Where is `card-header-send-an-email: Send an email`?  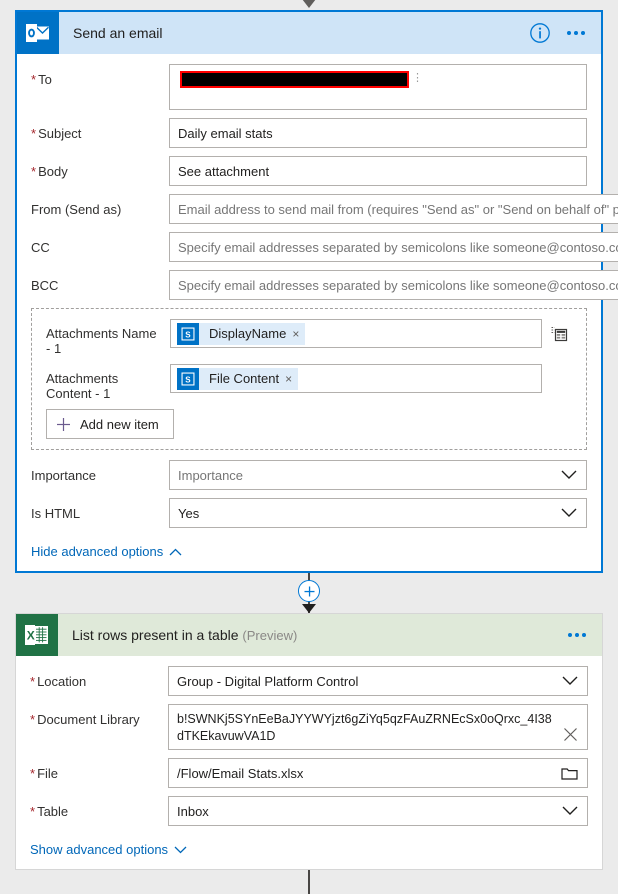
card-header-send-an-email: Send an email is located at coordinates (309, 33).